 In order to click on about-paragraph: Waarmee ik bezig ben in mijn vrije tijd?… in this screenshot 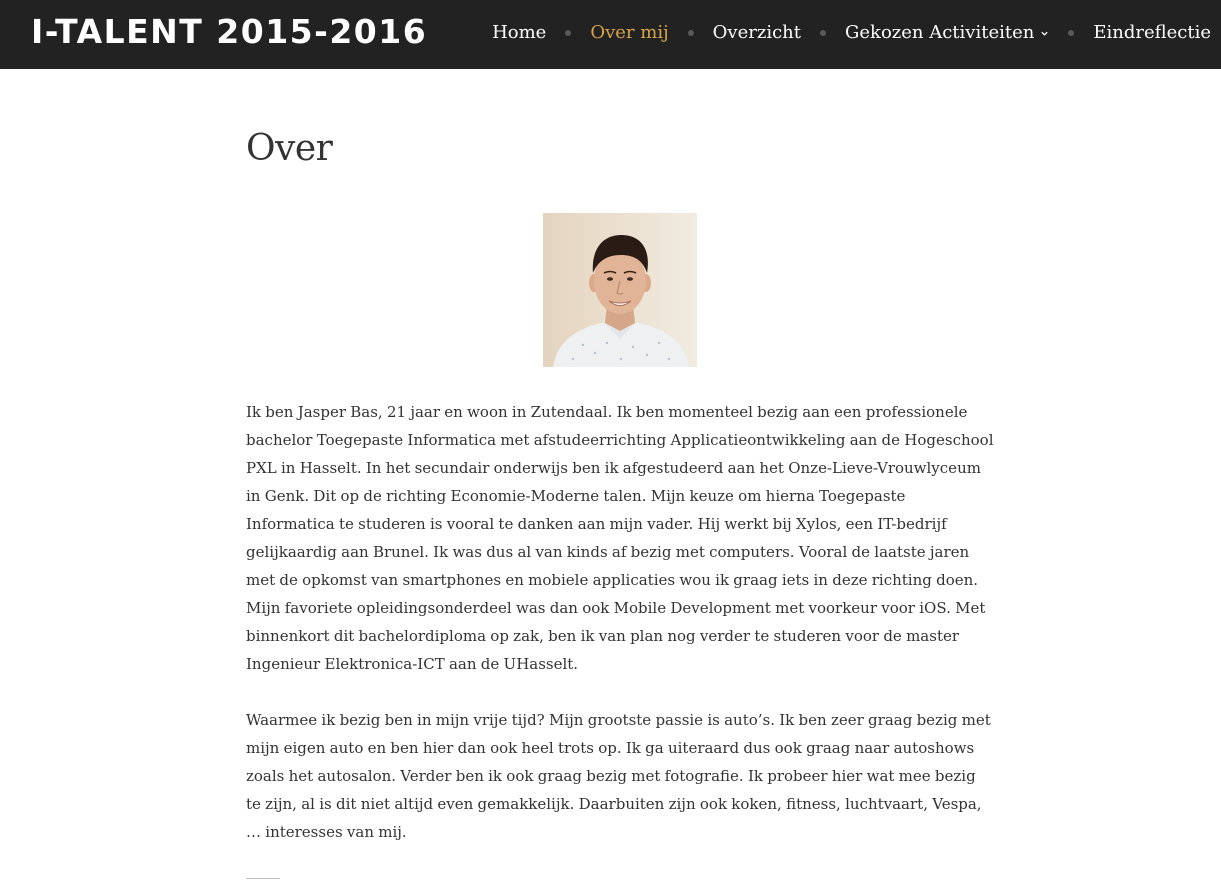, I will do `click(618, 776)`.